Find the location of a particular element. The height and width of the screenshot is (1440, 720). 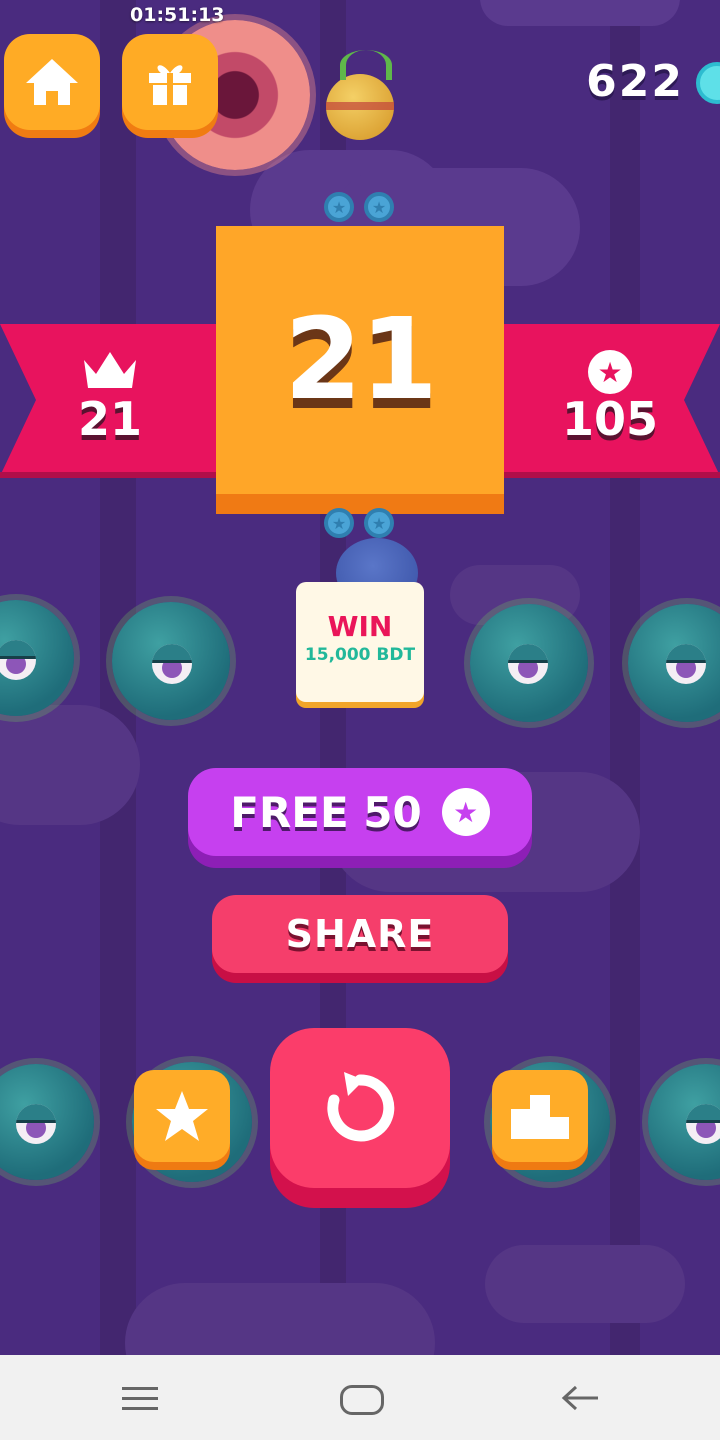

status-time: 01:51:13 is located at coordinates (177, 15).